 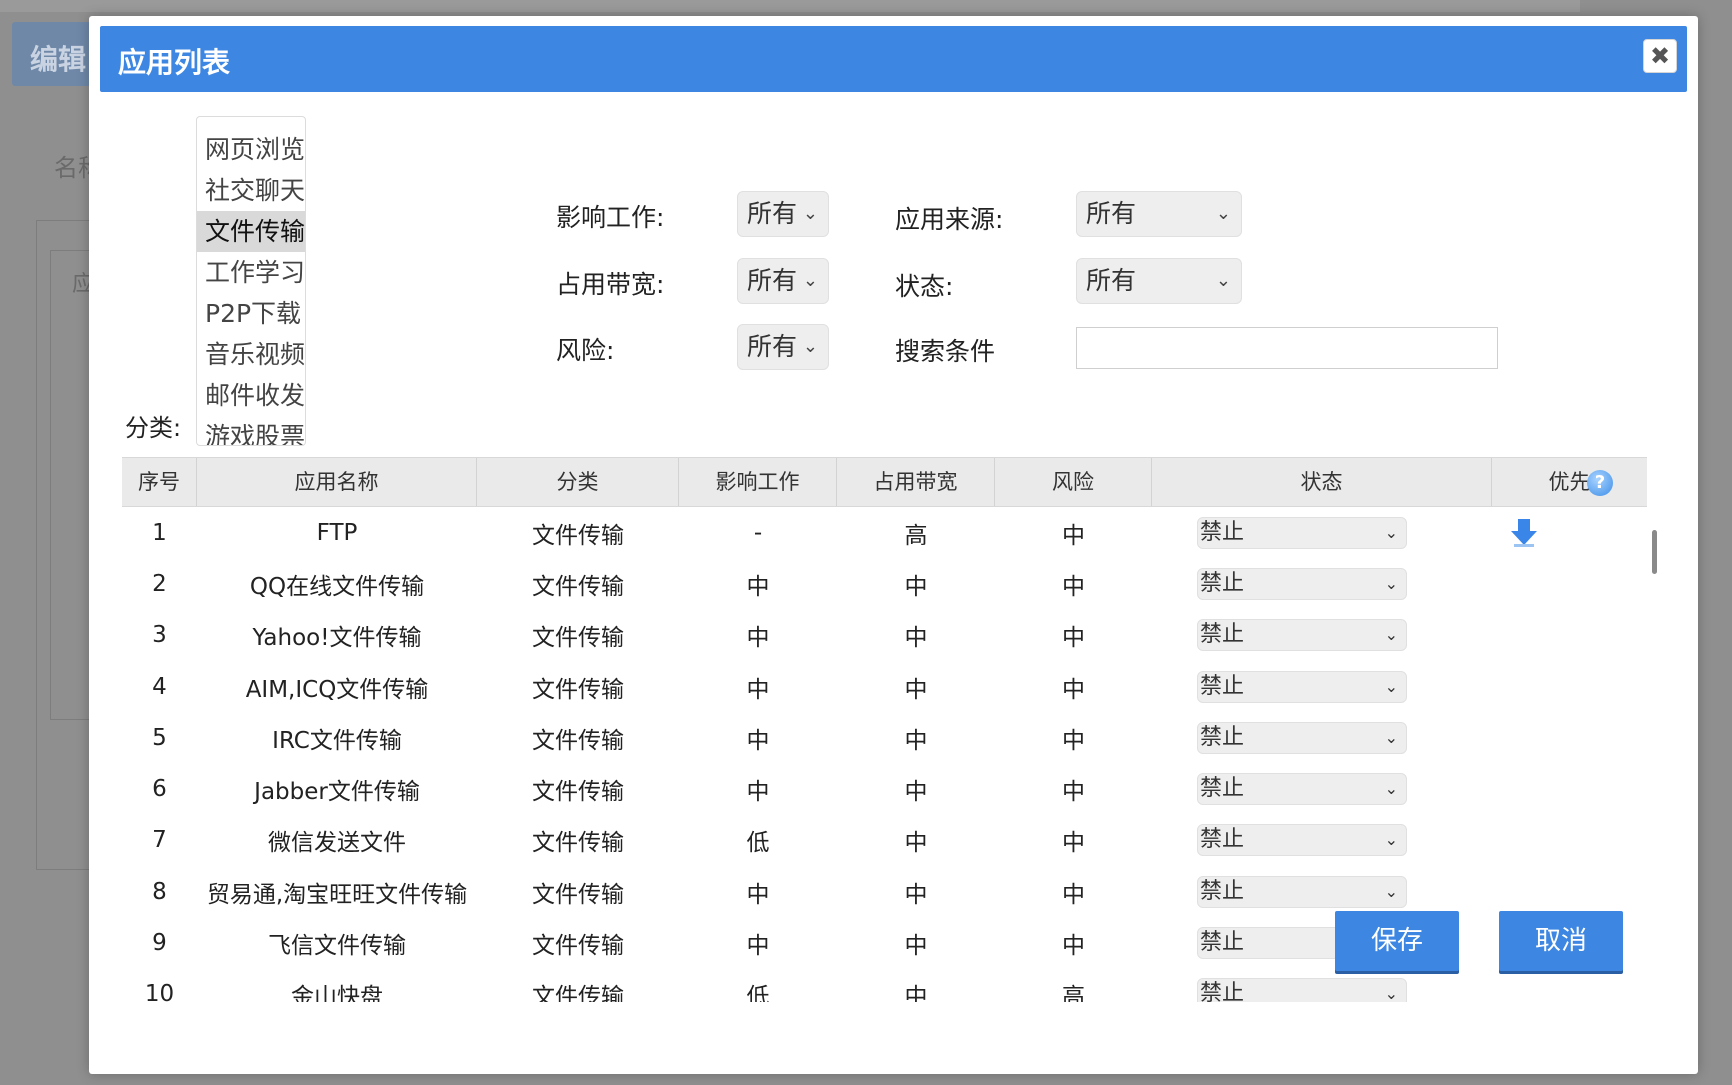 What do you see at coordinates (945, 351) in the screenshot?
I see `search-label: 搜索条件` at bounding box center [945, 351].